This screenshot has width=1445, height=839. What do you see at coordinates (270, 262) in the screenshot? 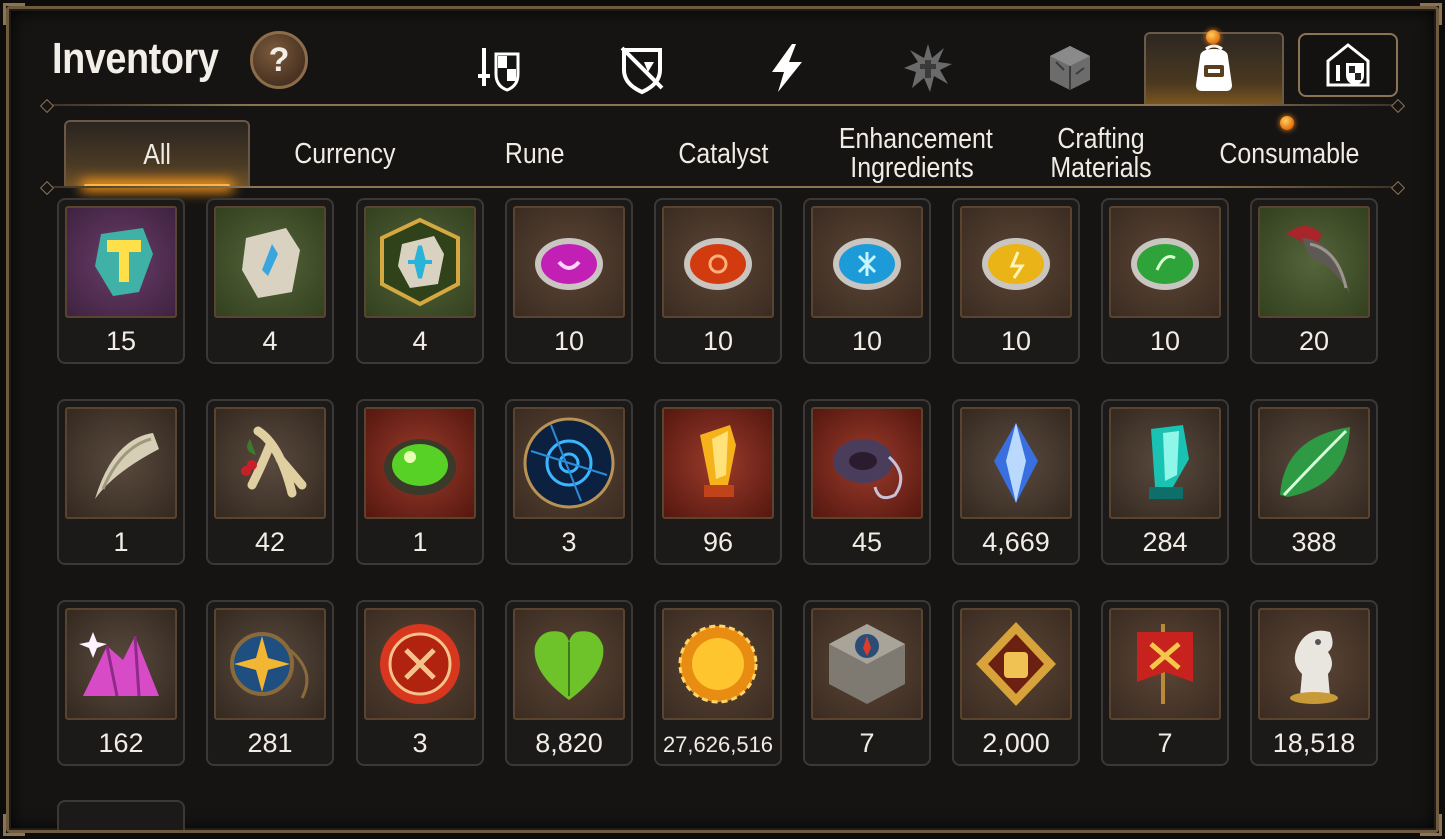
I see `rune-stone-icon` at bounding box center [270, 262].